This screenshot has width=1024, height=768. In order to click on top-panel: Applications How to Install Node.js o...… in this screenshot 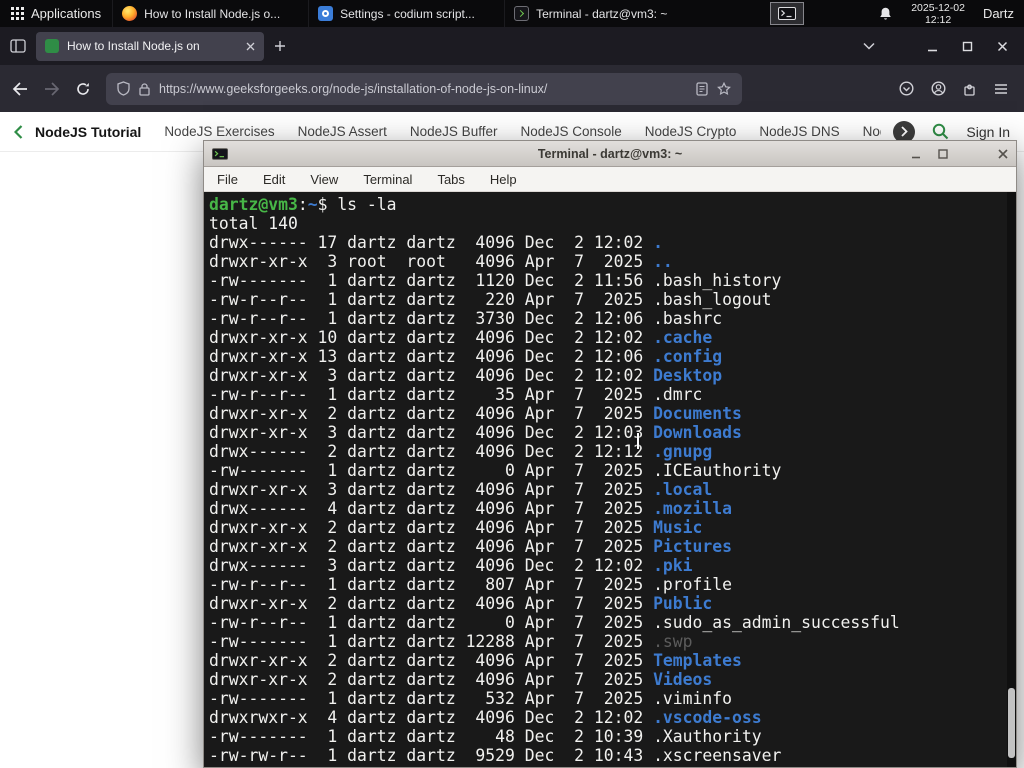, I will do `click(512, 13)`.